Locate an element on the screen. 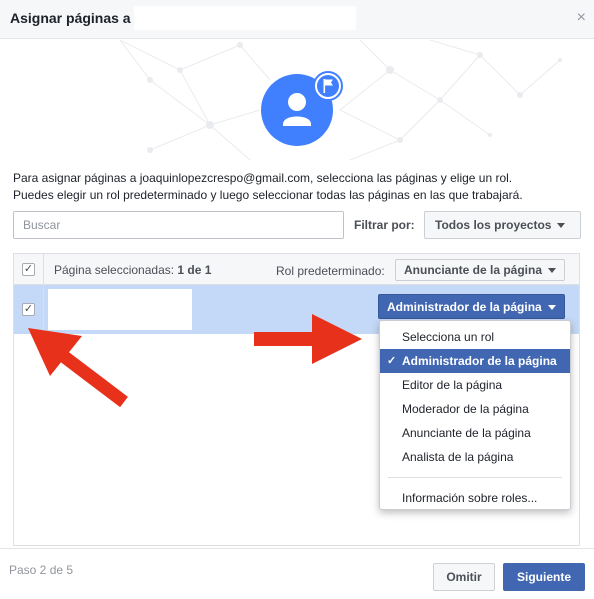 This screenshot has height=599, width=594. dialog-header: Asignar páginas a × is located at coordinates (297, 19).